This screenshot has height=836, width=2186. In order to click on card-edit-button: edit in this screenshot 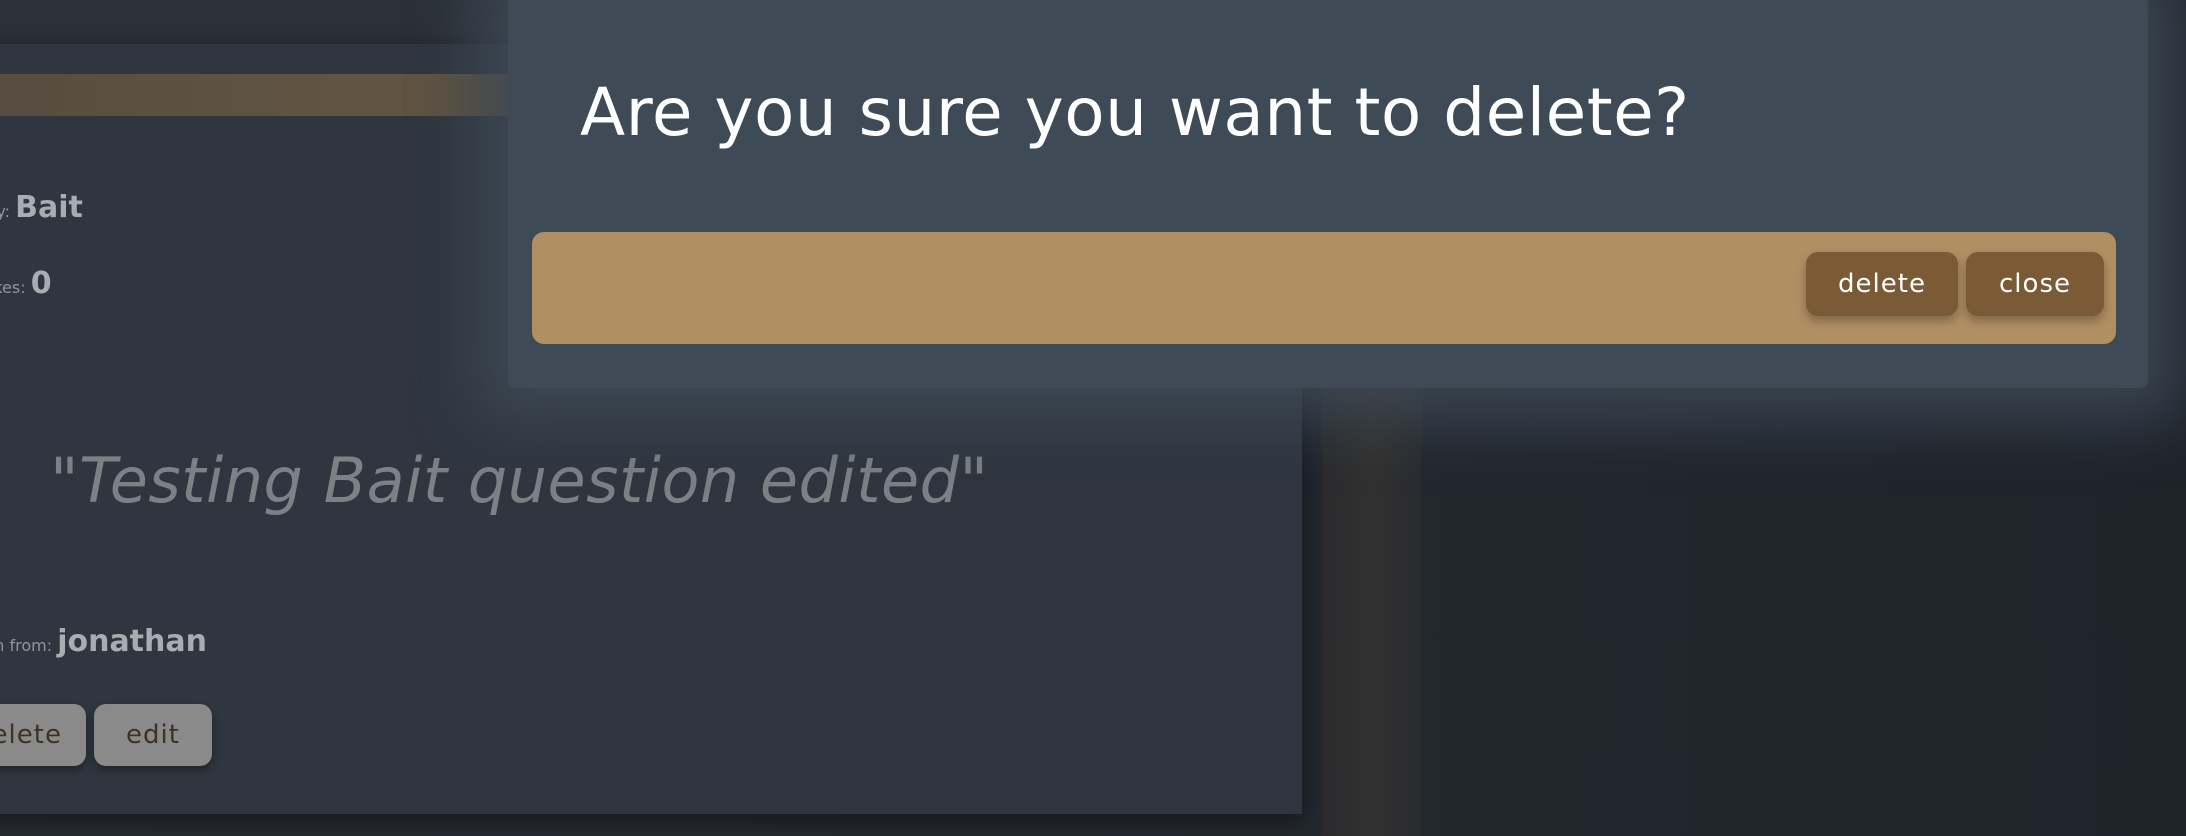, I will do `click(153, 735)`.